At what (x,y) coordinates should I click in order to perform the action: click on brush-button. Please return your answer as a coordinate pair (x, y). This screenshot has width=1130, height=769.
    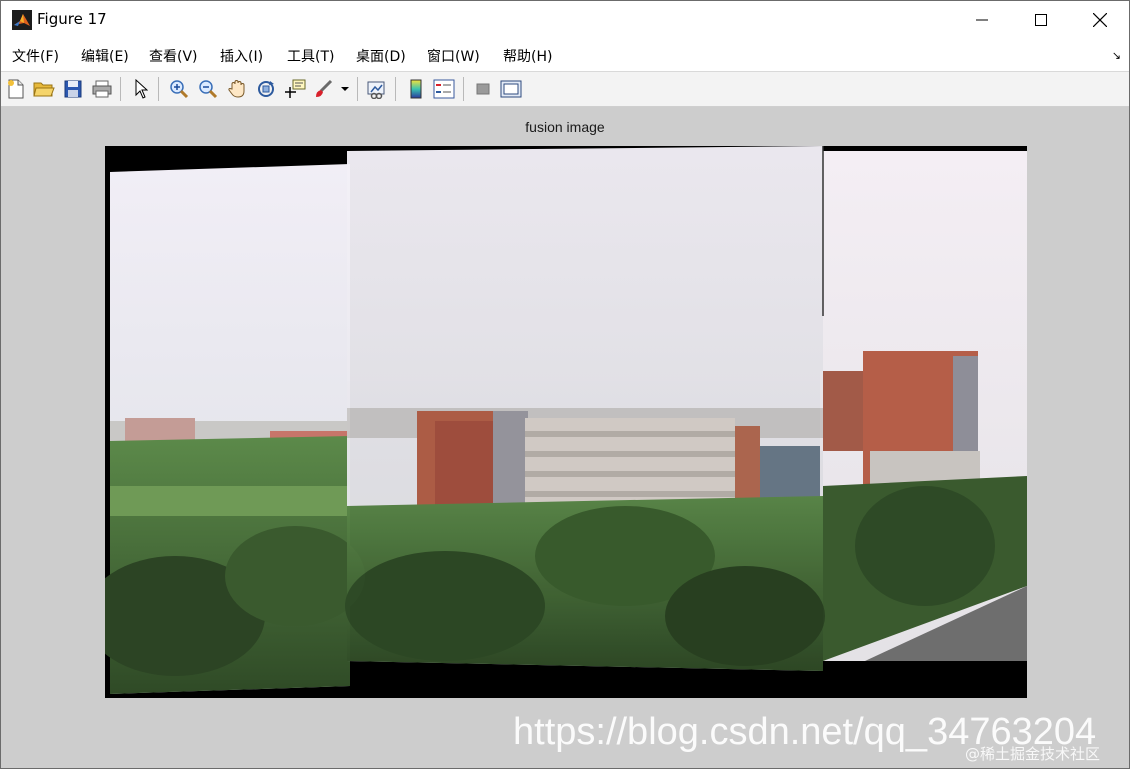
    Looking at the image, I should click on (324, 89).